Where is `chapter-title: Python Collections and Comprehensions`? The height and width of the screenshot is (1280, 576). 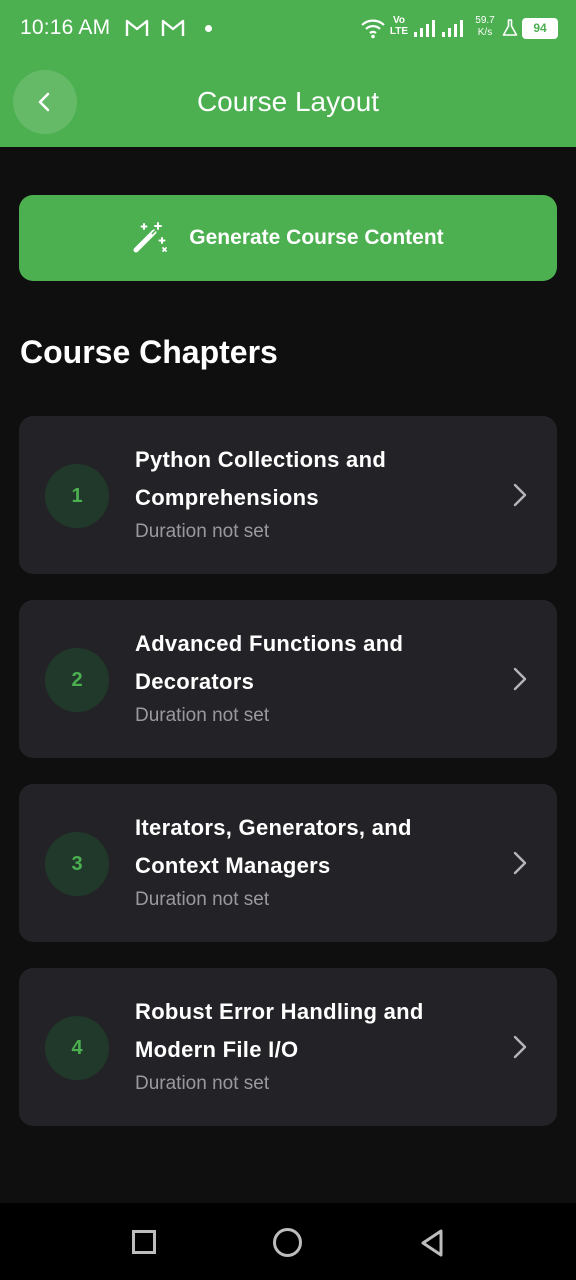 chapter-title: Python Collections and Comprehensions is located at coordinates (261, 478).